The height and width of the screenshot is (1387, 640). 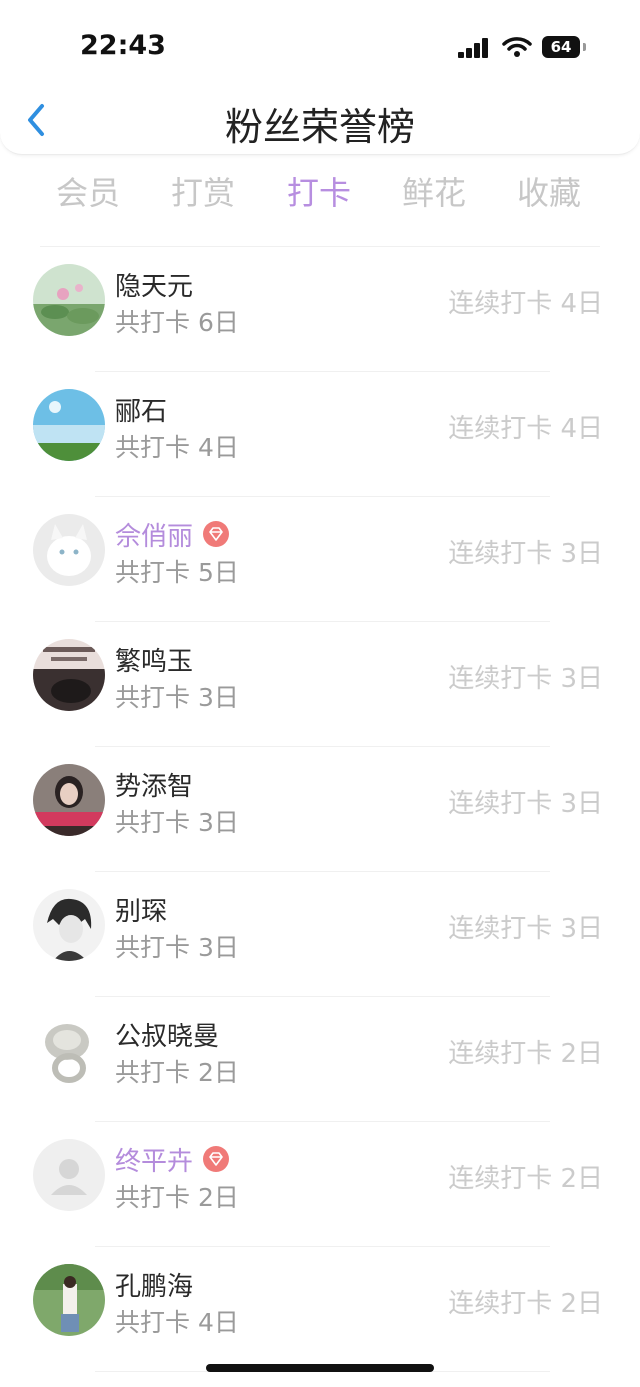 What do you see at coordinates (320, 684) in the screenshot?
I see `list-item: 繁鸣玉 共打卡 3日 连续打卡 3日` at bounding box center [320, 684].